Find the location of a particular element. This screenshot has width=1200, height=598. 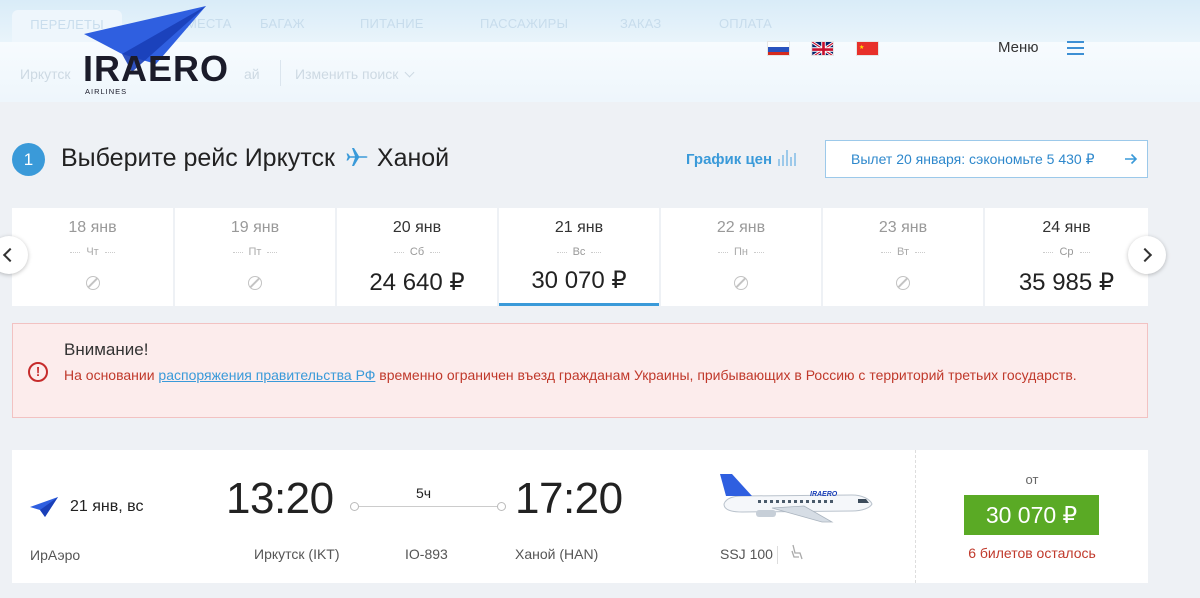

flight-date: 21 янв, вс is located at coordinates (107, 506).